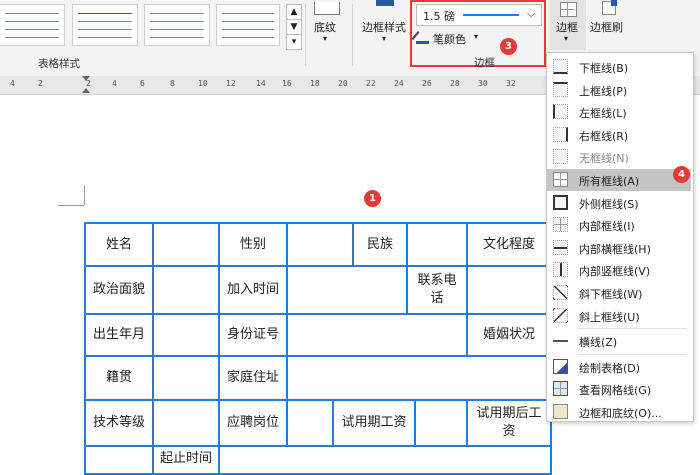 The width and height of the screenshot is (700, 475). I want to click on page-corner-mark, so click(84, 195).